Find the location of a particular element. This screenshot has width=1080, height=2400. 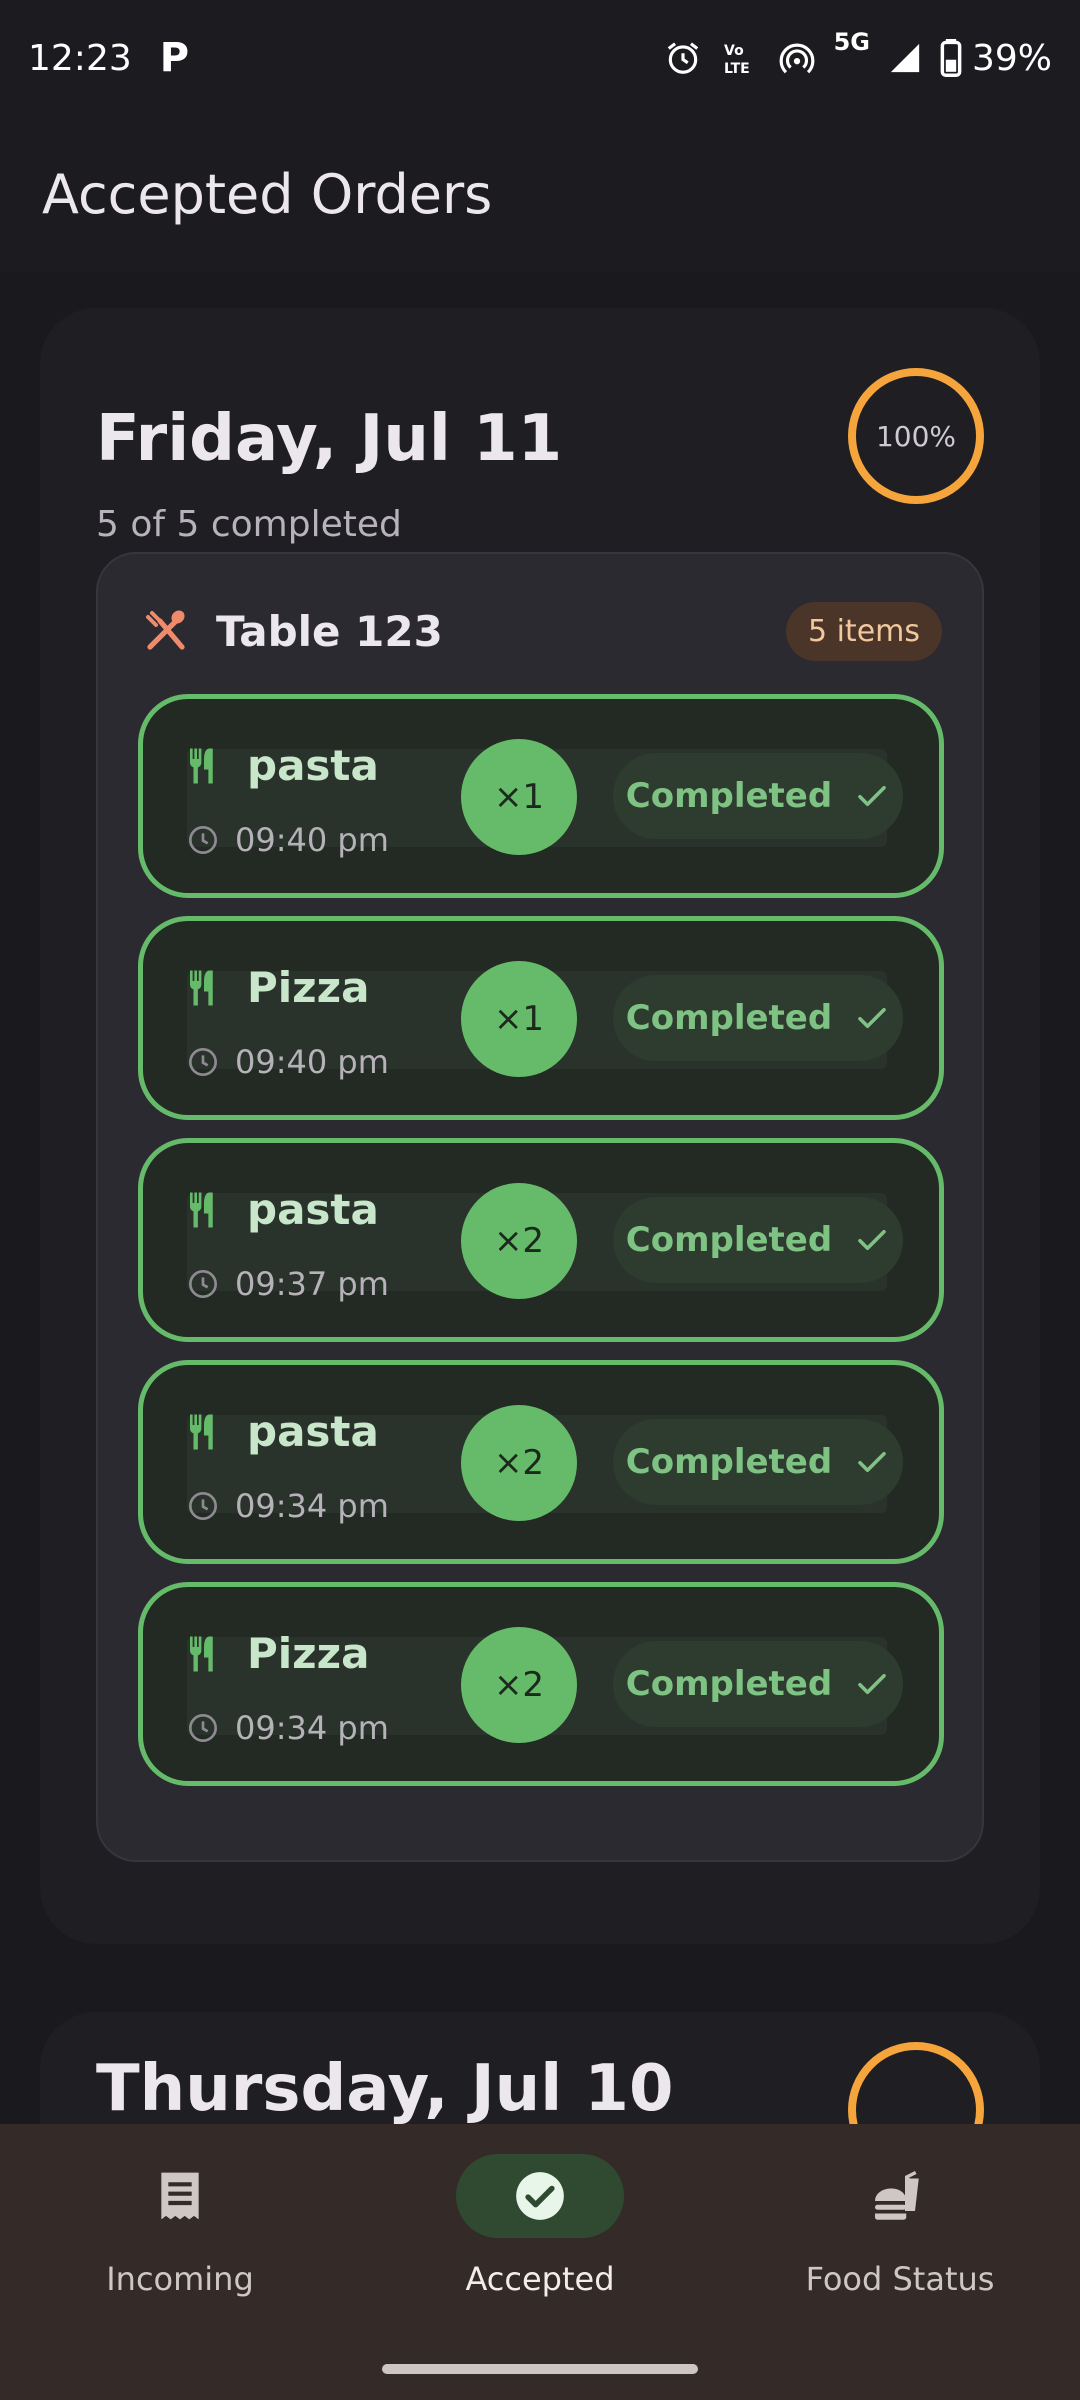

app-bar: Accepted Orders is located at coordinates (540, 194).